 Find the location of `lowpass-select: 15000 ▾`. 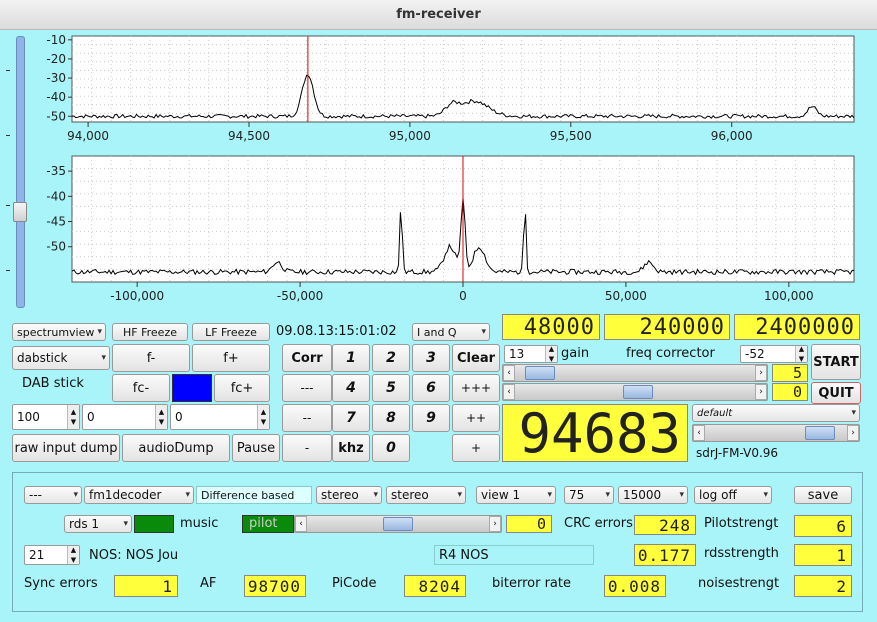

lowpass-select: 15000 ▾ is located at coordinates (653, 495).